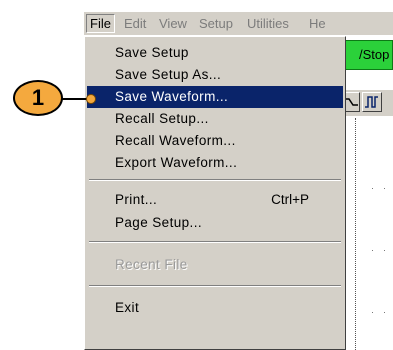 The width and height of the screenshot is (393, 350). I want to click on callout-number: 1, so click(38, 98).